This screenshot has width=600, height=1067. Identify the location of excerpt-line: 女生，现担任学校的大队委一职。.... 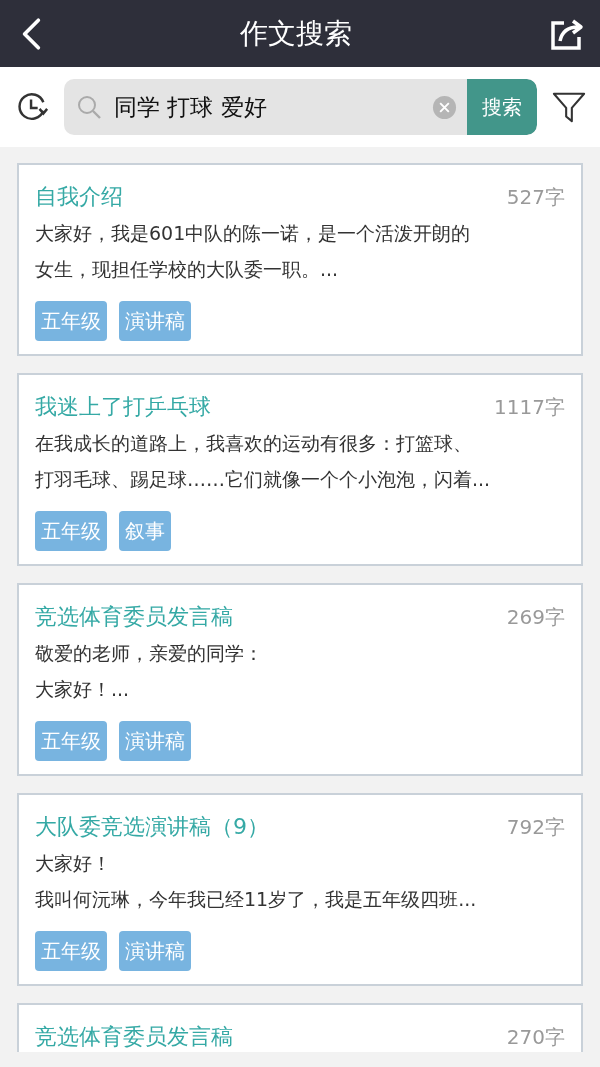
(187, 269).